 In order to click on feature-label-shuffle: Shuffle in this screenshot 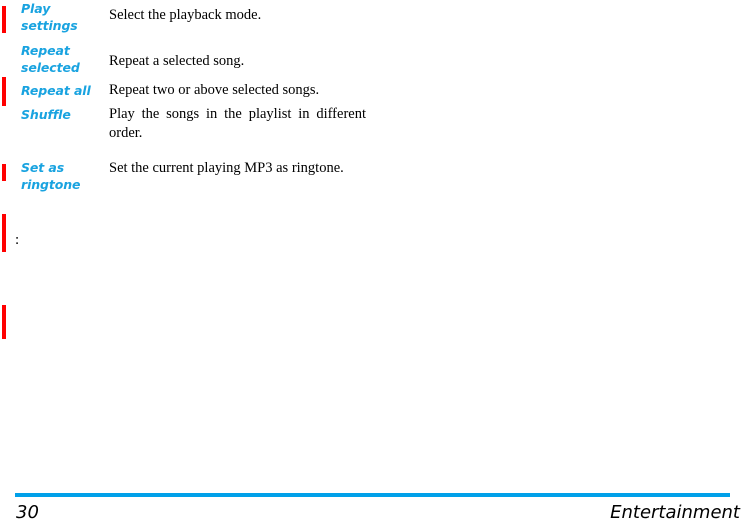, I will do `click(46, 114)`.